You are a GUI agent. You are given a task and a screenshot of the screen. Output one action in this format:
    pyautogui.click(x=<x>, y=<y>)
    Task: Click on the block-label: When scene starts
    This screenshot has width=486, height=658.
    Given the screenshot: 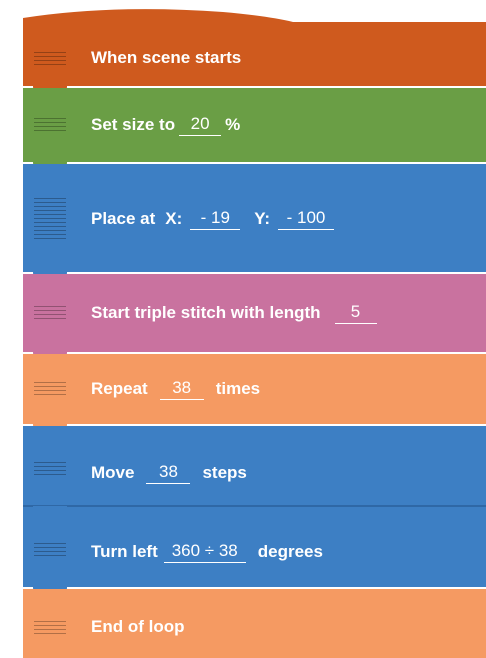 What is the action you would take?
    pyautogui.click(x=166, y=57)
    